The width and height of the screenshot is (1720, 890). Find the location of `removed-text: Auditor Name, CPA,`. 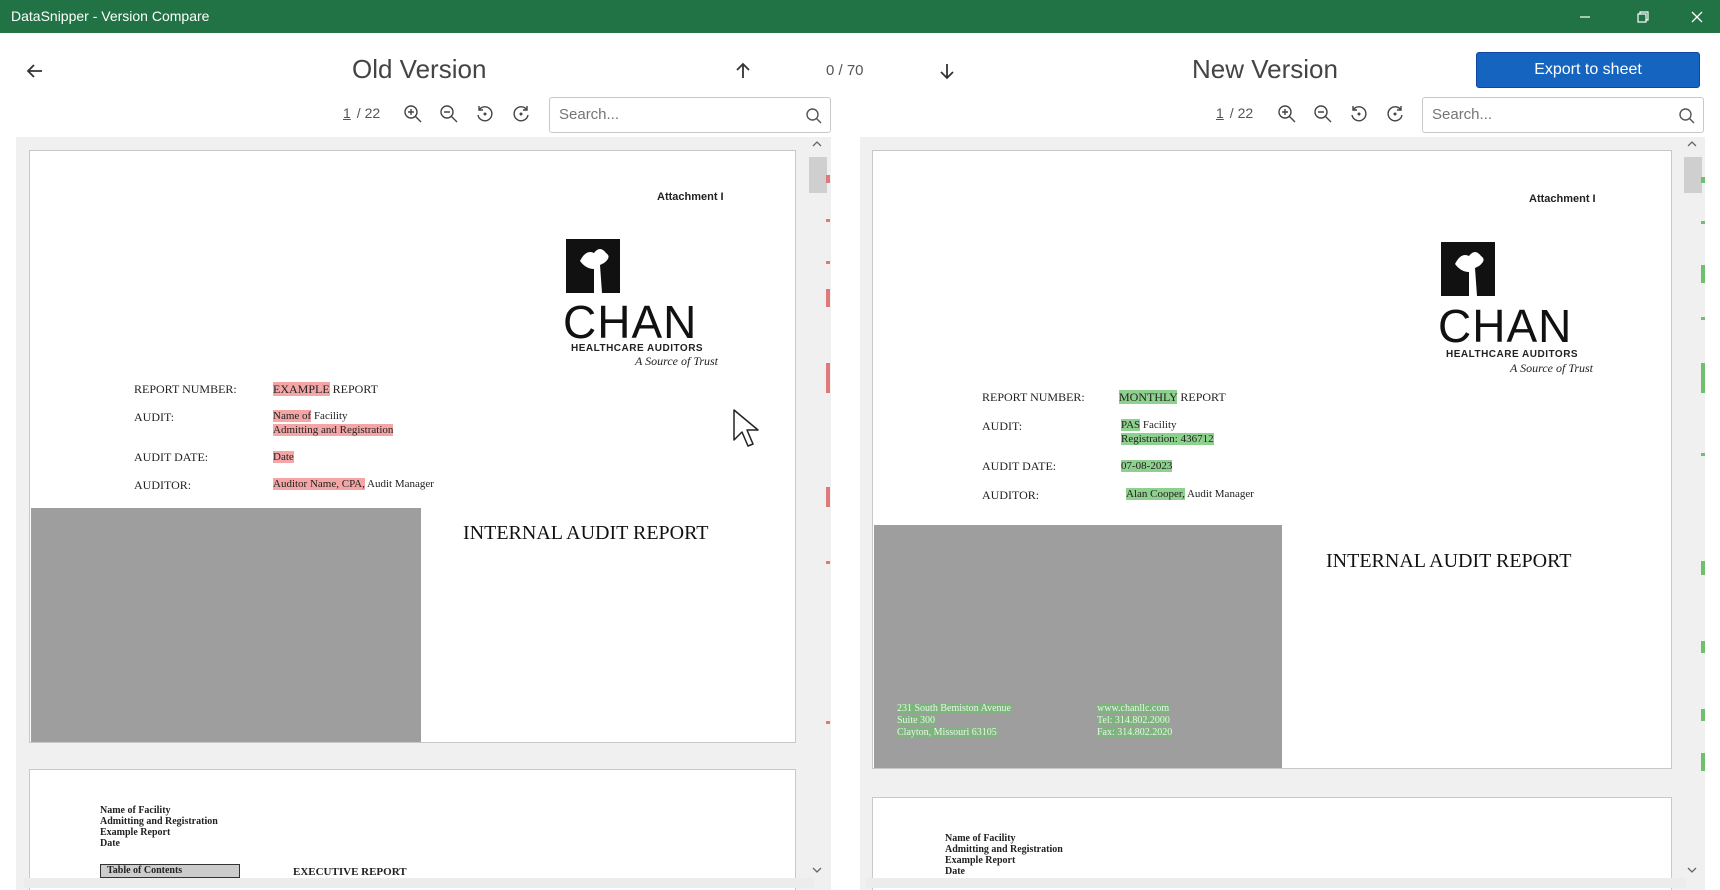

removed-text: Auditor Name, CPA, is located at coordinates (319, 484).